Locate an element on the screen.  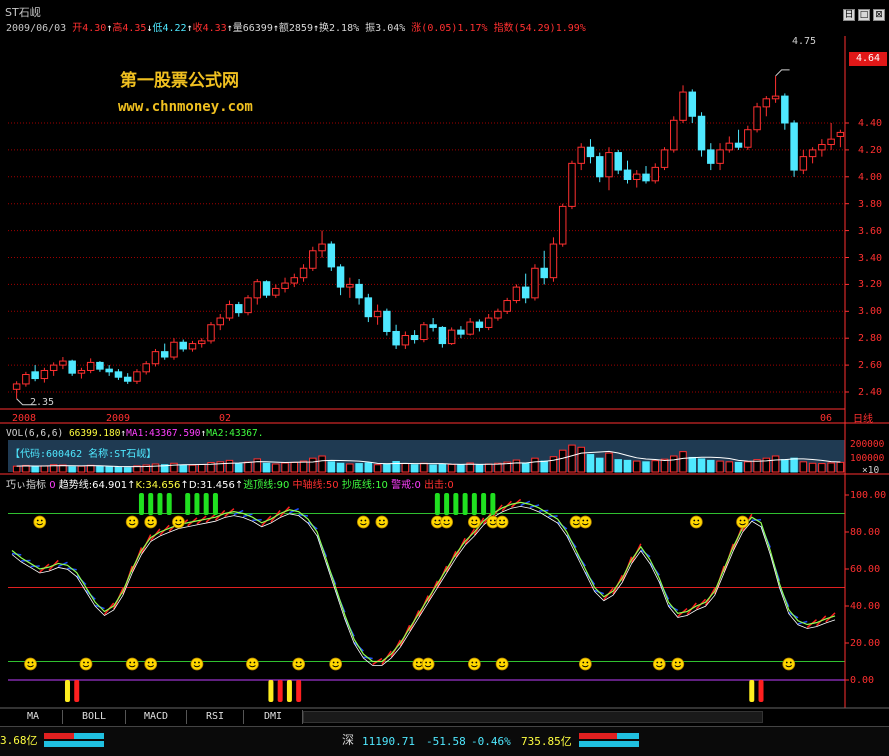
indicator-tick-label: 60.00 is located at coordinates (865, 569).